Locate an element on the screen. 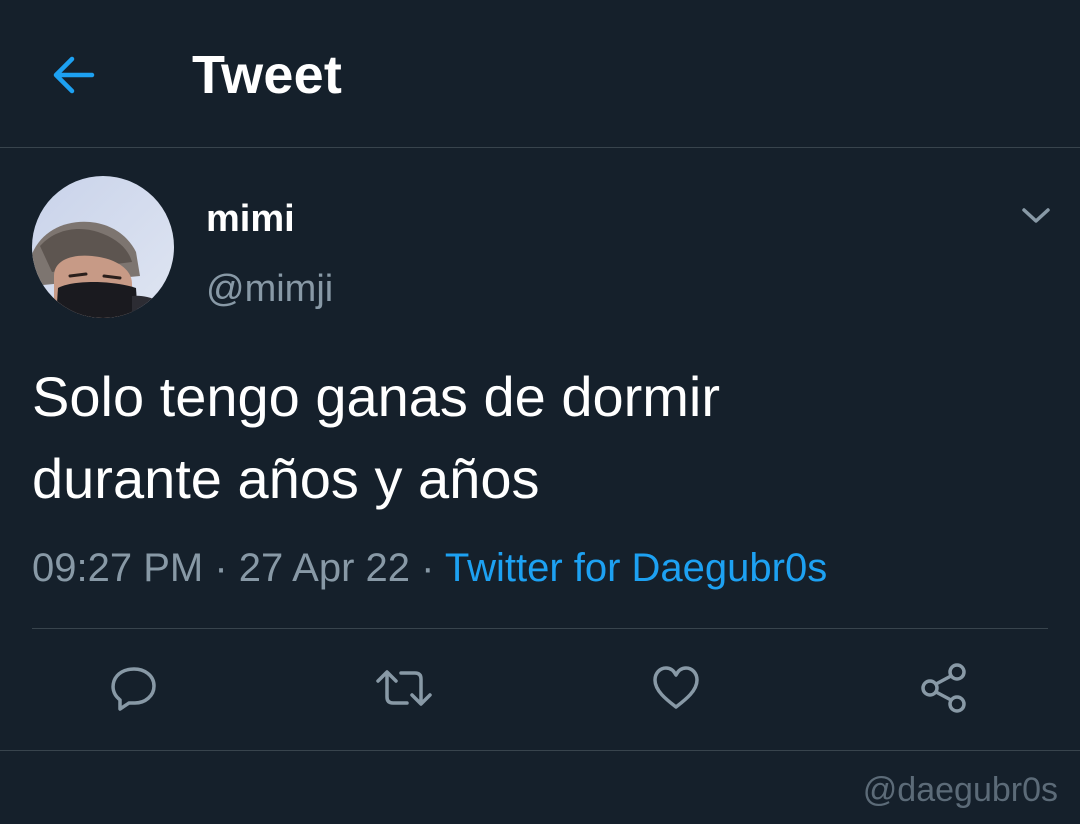  retweet-icon is located at coordinates (404, 688).